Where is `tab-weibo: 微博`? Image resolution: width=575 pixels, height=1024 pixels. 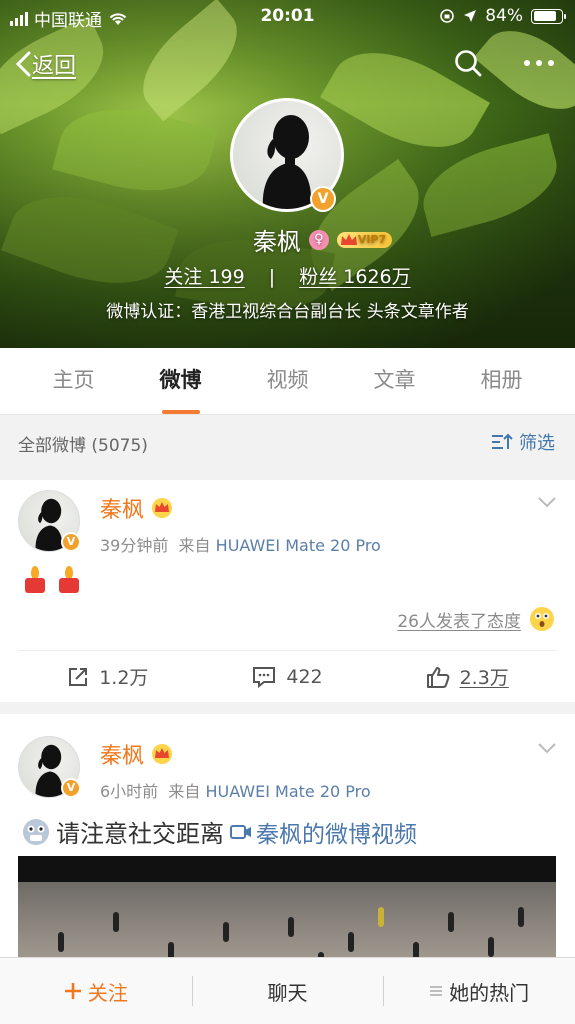
tab-weibo: 微博 is located at coordinates (181, 381).